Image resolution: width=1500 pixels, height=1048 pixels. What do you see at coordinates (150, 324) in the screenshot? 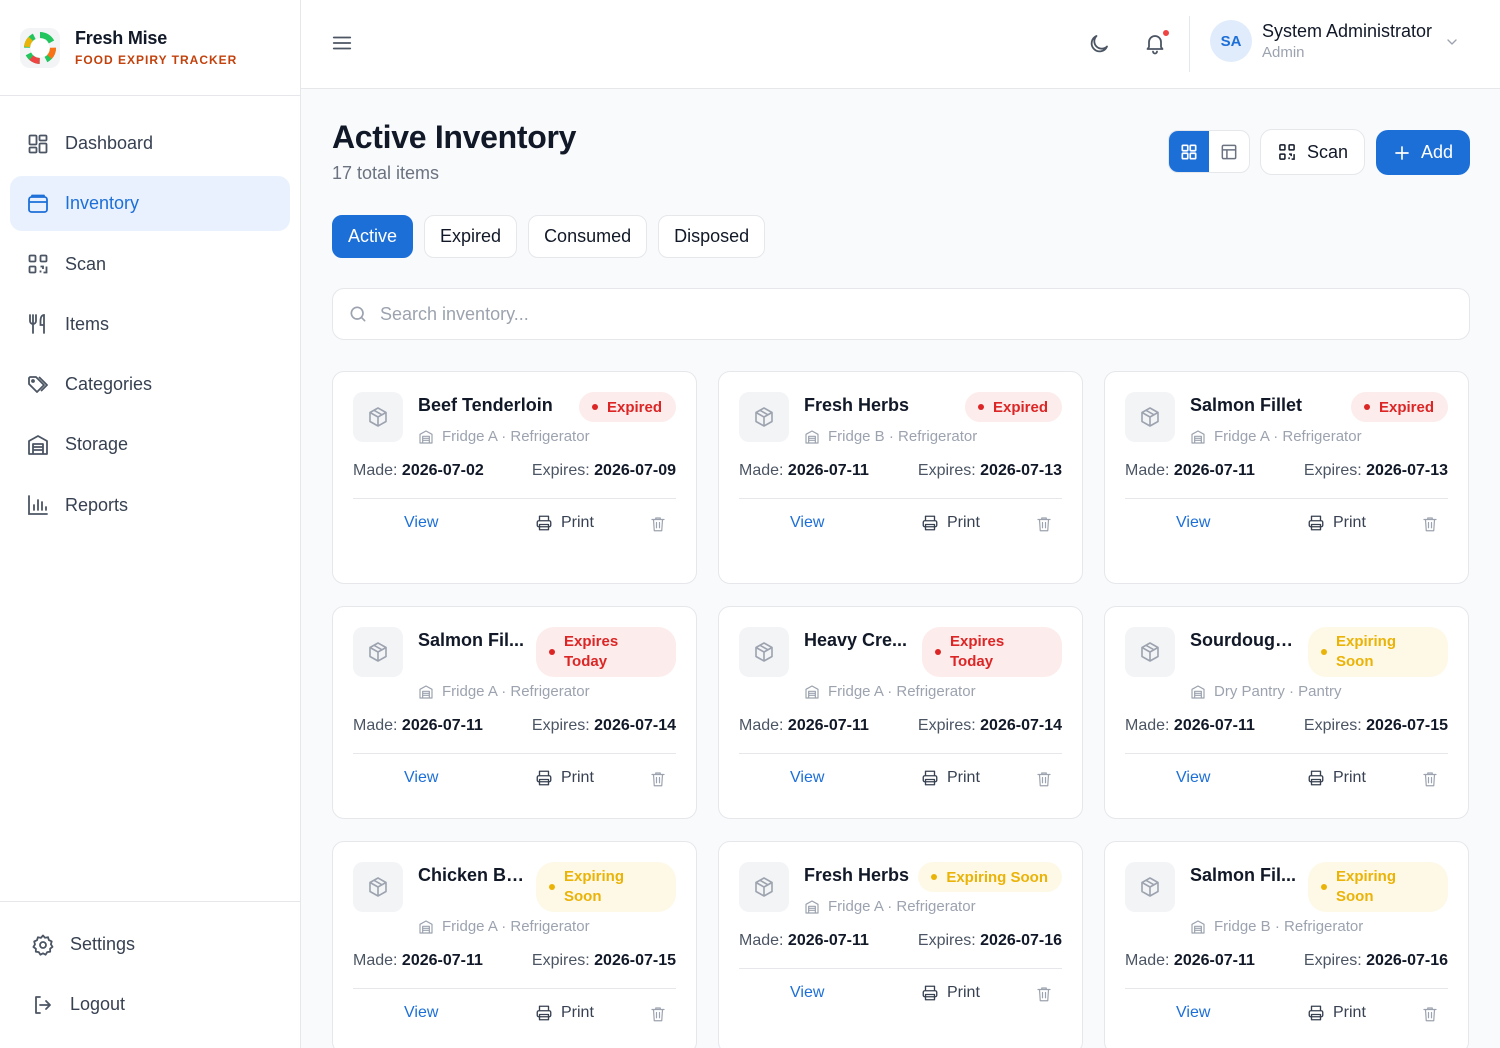
I see `sidebar-item-items: Items` at bounding box center [150, 324].